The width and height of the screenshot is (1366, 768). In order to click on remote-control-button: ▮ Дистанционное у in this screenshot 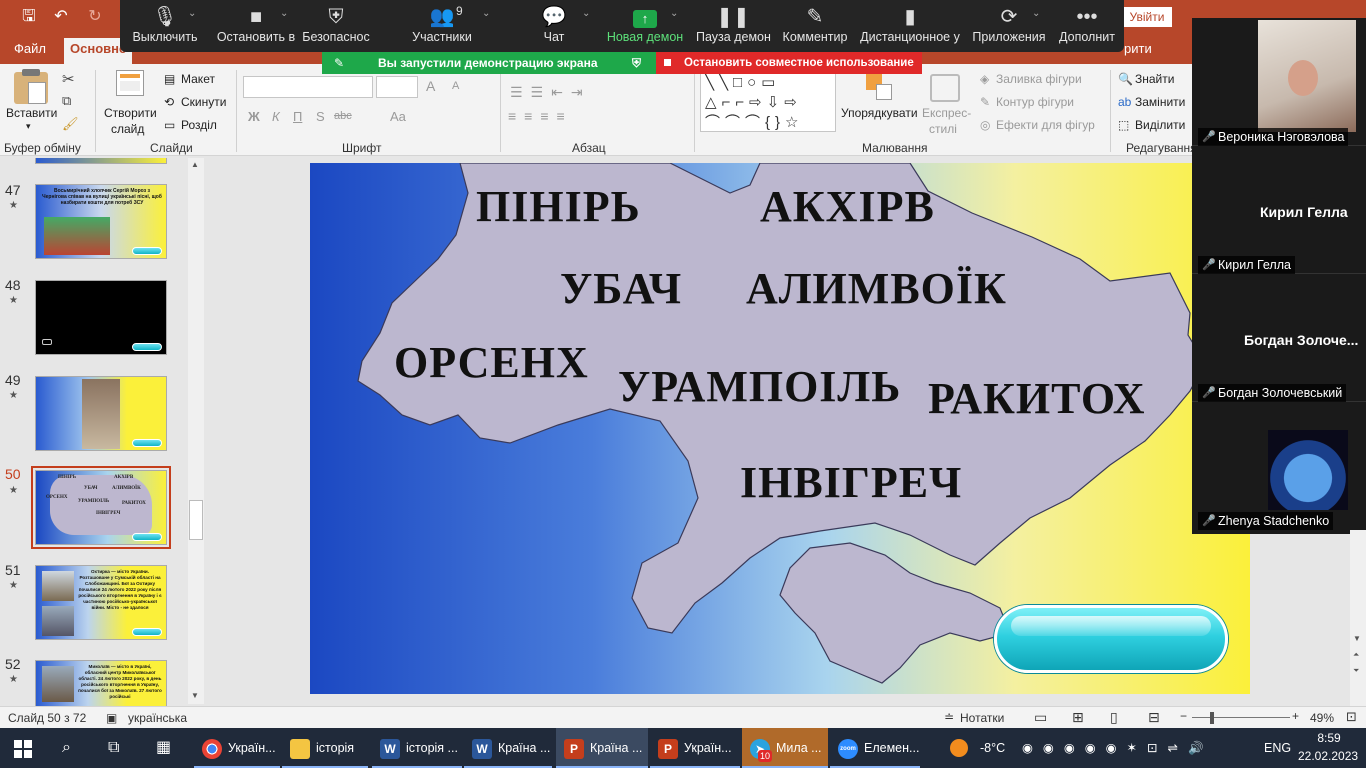, I will do `click(910, 26)`.